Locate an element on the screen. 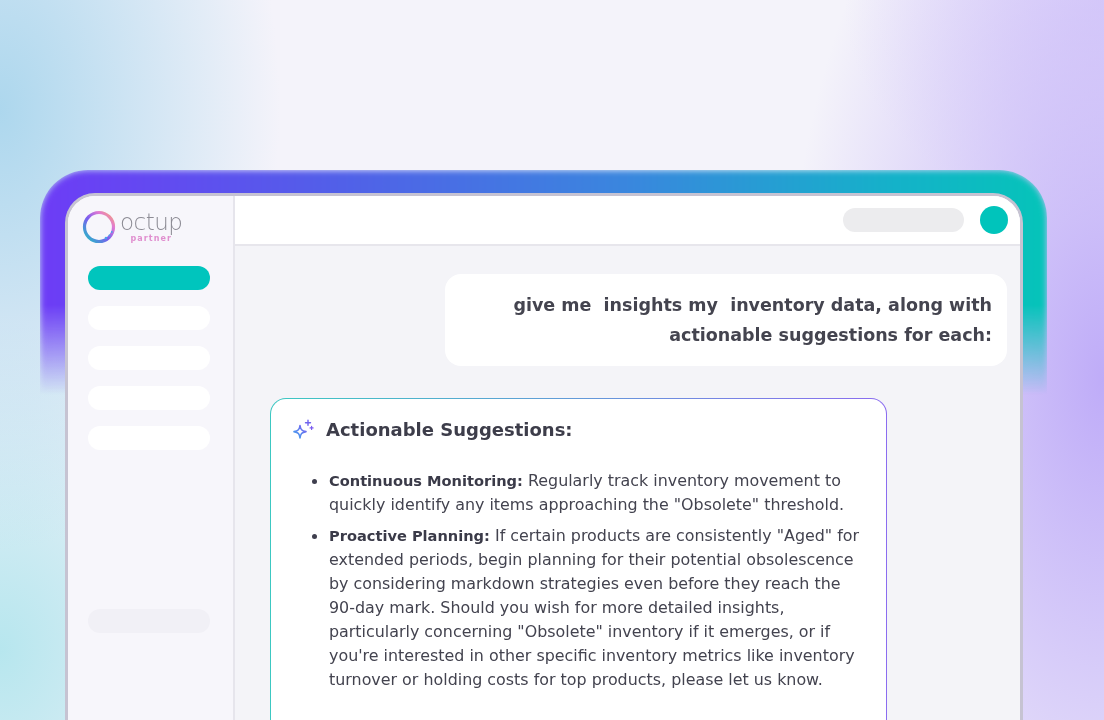 Image resolution: width=1104 pixels, height=720 pixels. sidebar-item is located at coordinates (149, 278).